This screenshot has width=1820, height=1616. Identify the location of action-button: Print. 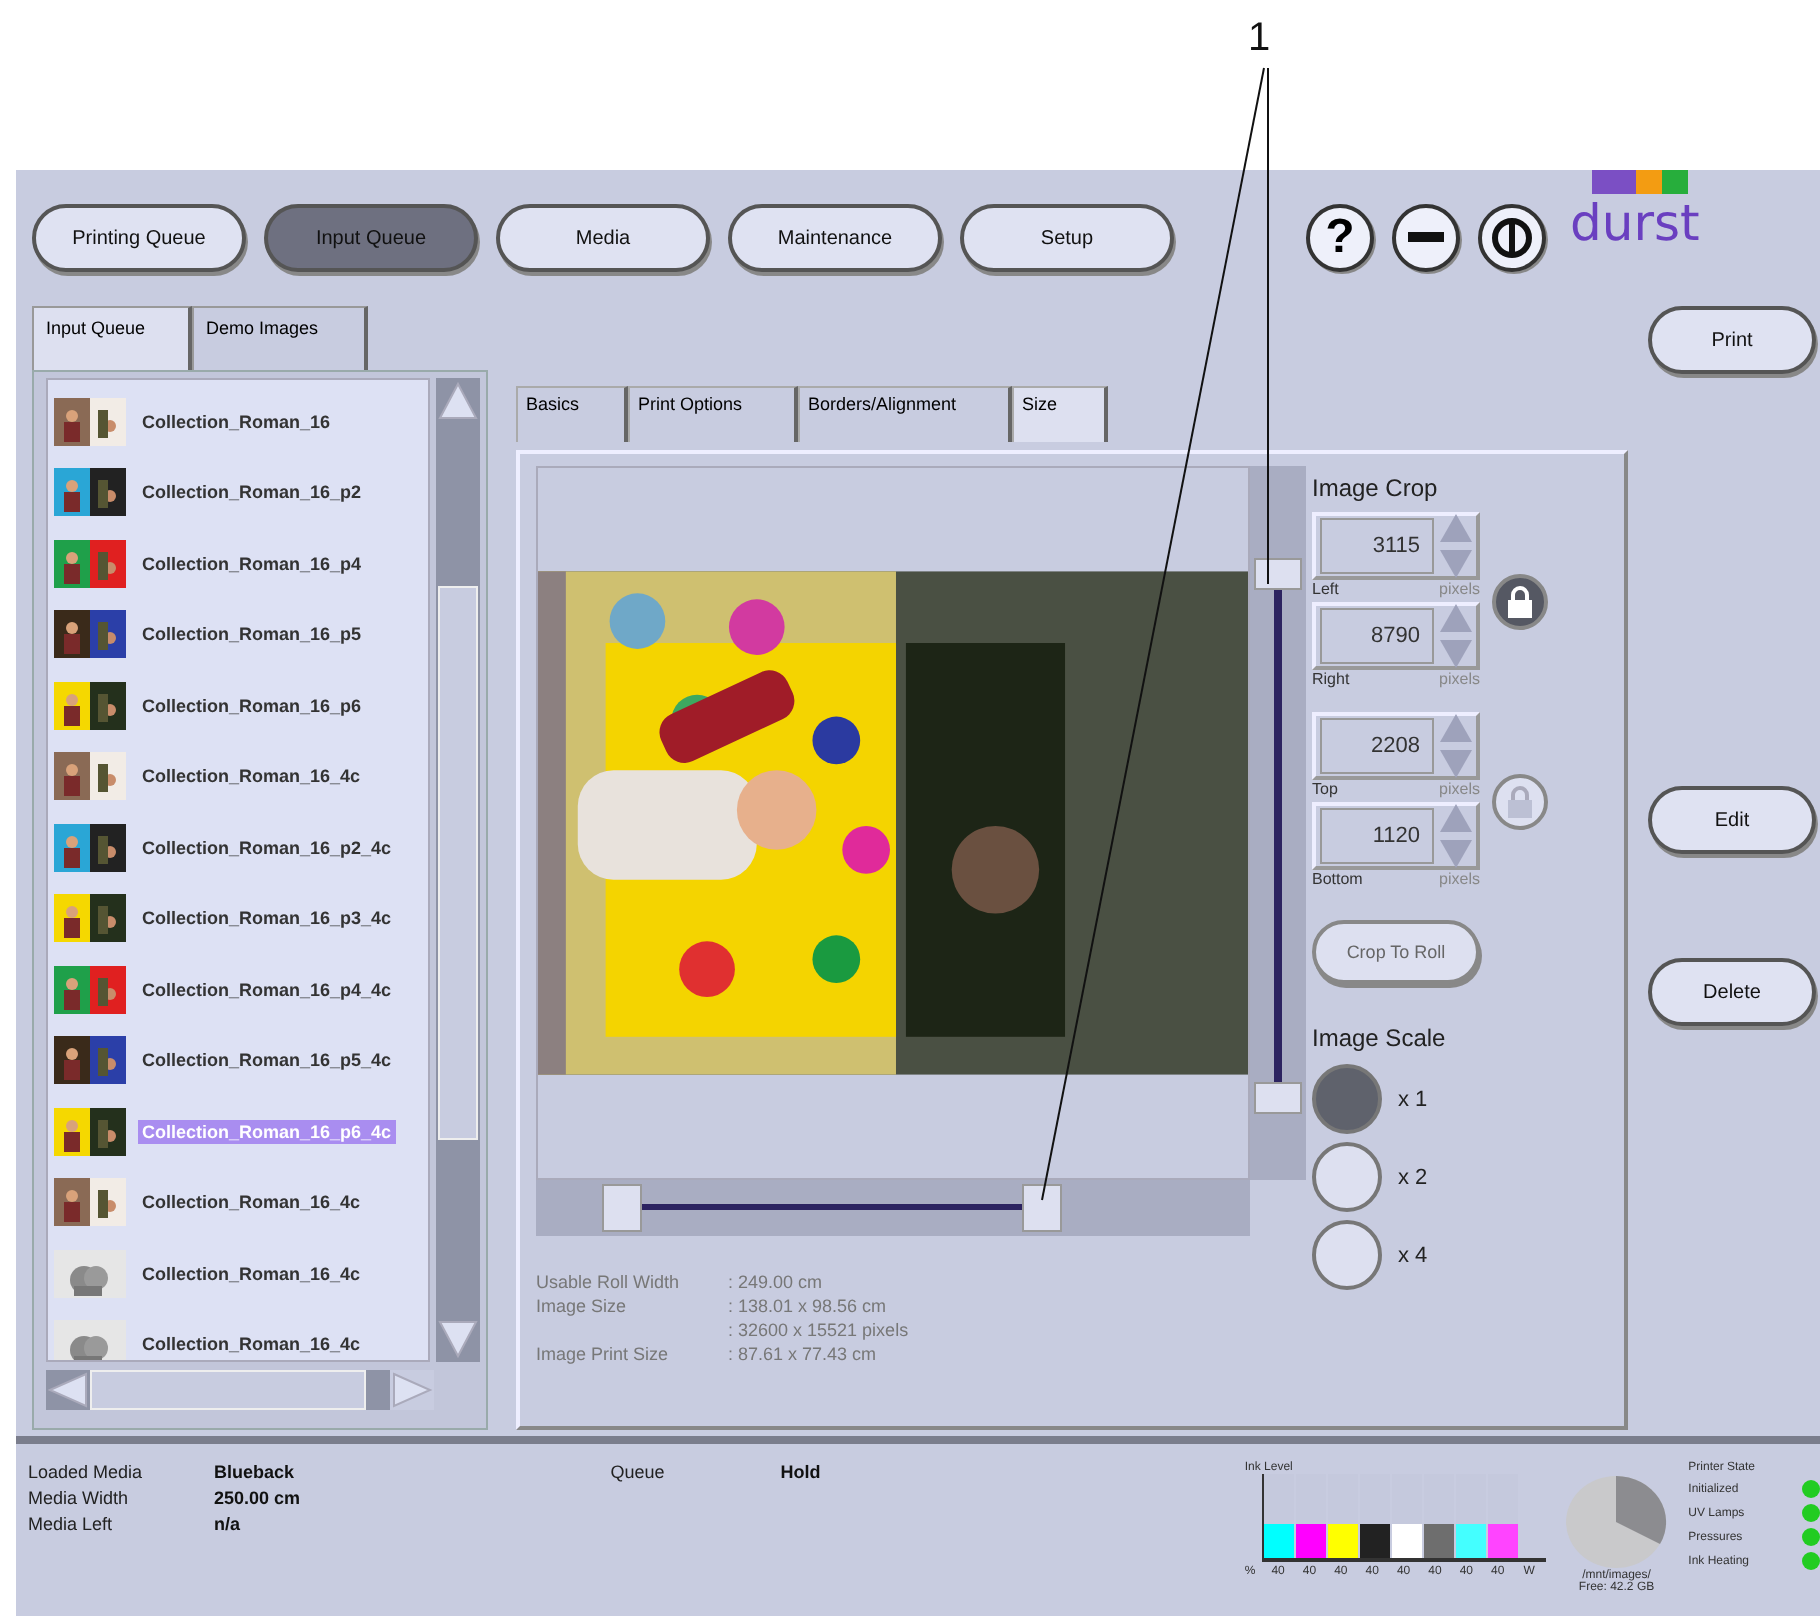
(1732, 340).